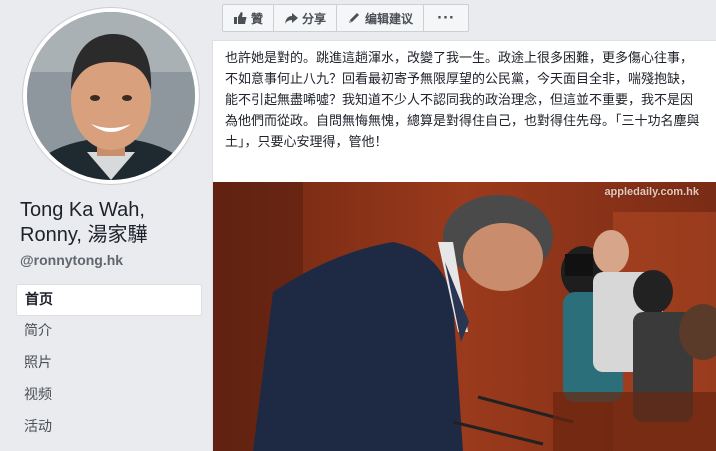  What do you see at coordinates (257, 18) in the screenshot?
I see `like-label: 贊` at bounding box center [257, 18].